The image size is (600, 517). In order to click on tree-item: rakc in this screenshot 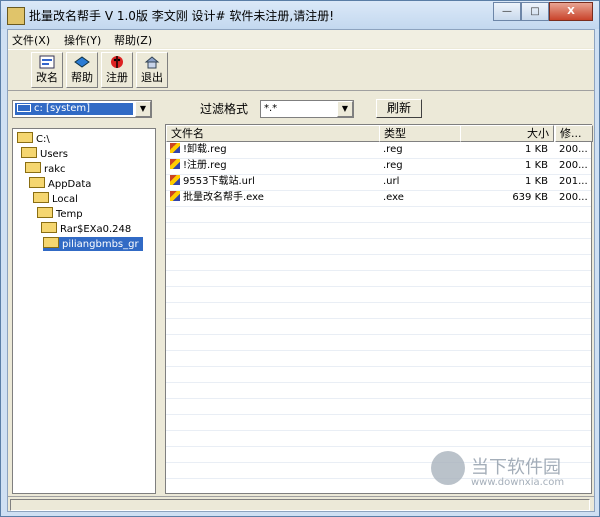, I will do `click(45, 169)`.